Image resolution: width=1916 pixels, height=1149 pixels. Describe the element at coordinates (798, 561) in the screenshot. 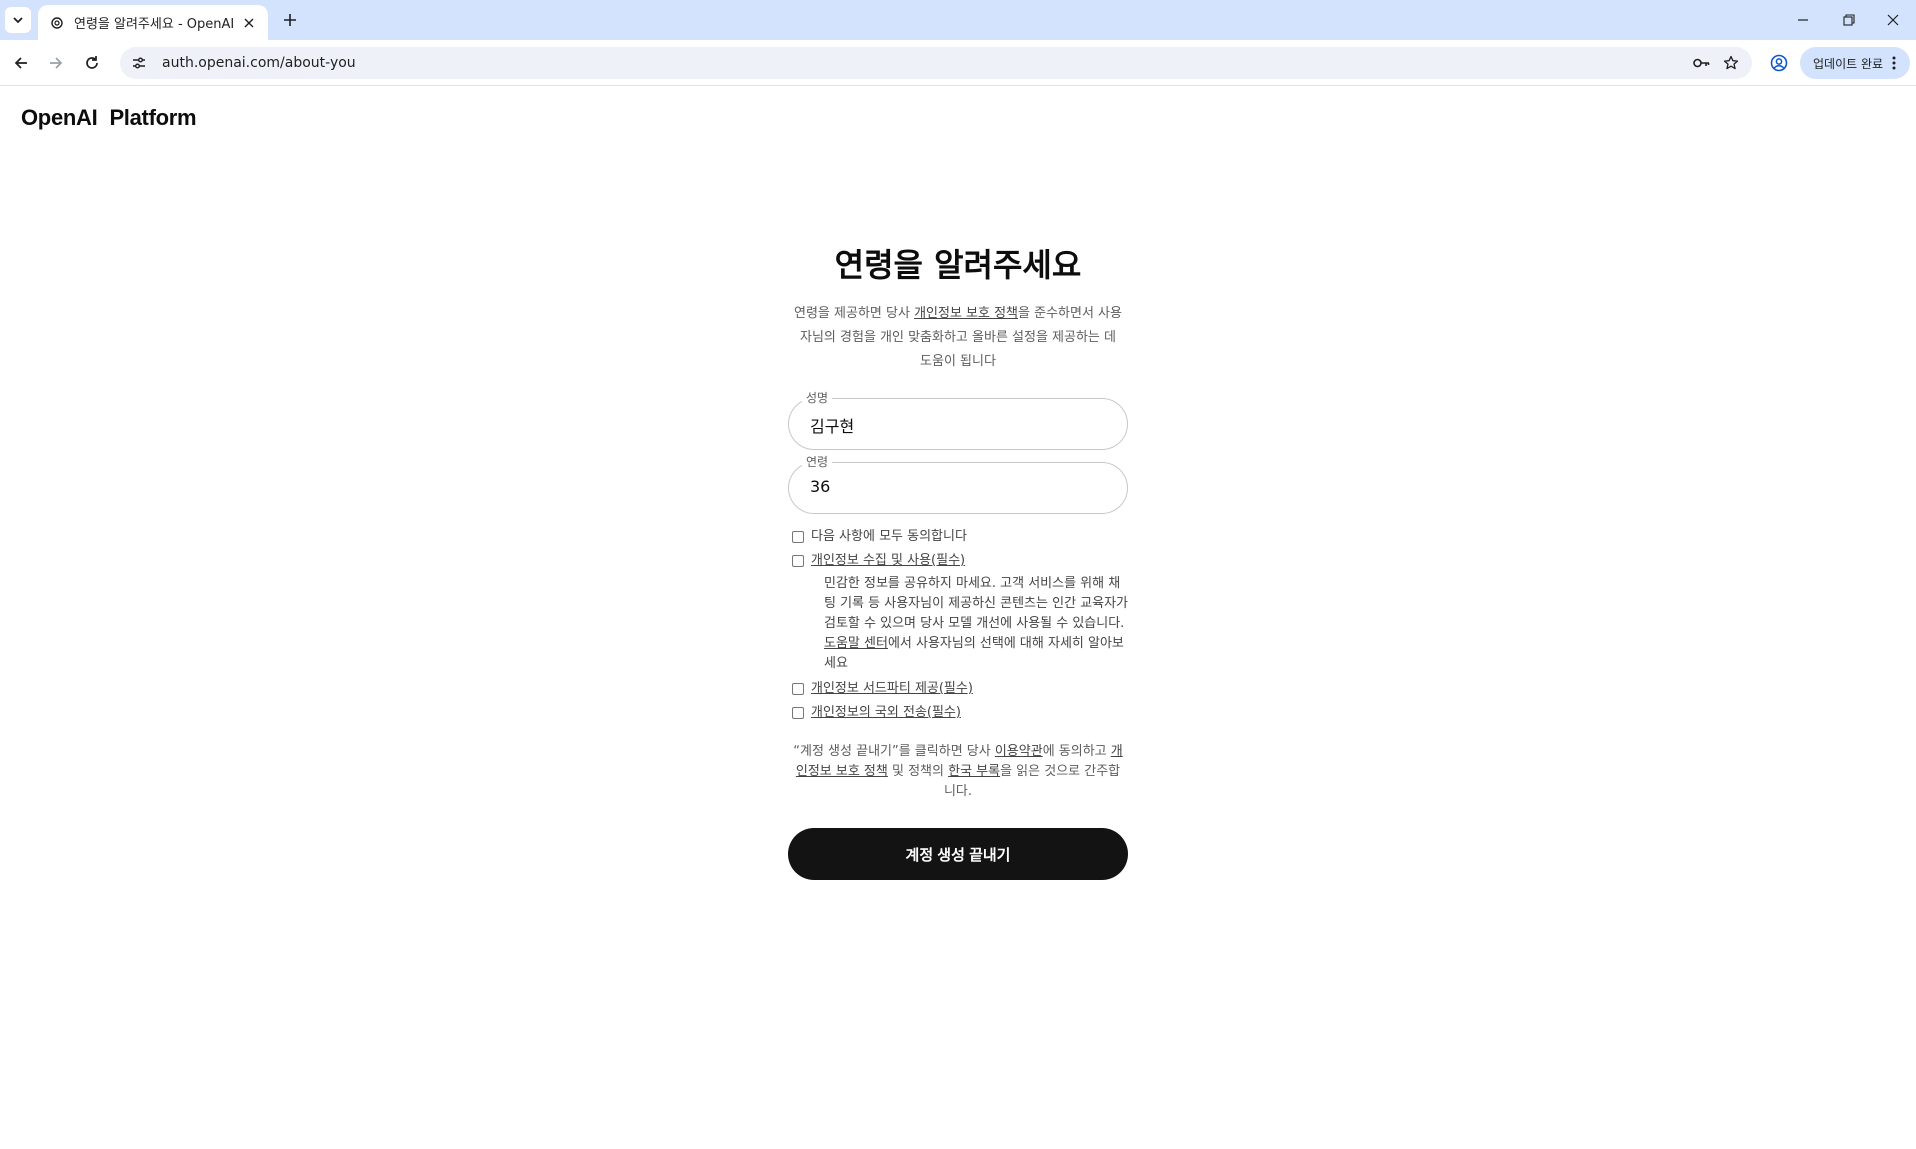

I see `consent-collect-checkbox` at that location.